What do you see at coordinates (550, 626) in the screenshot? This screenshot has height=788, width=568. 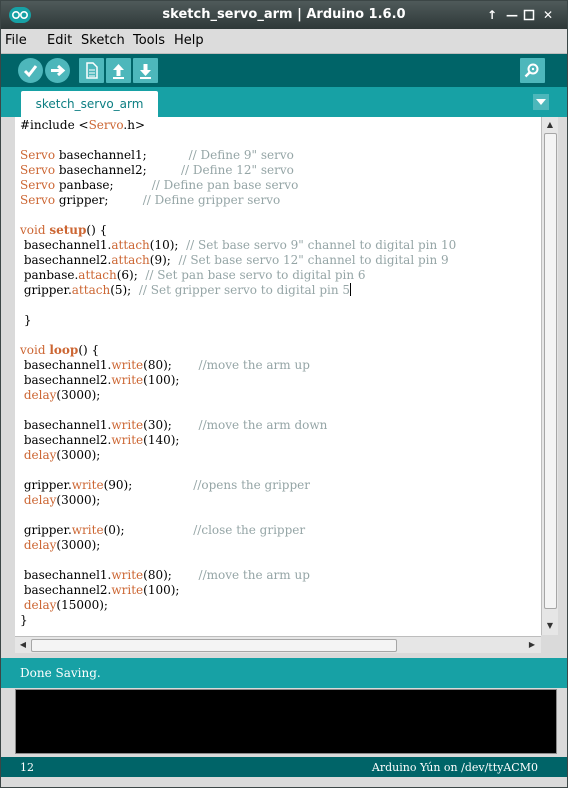 I see `scroll-down-icon: ▼` at bounding box center [550, 626].